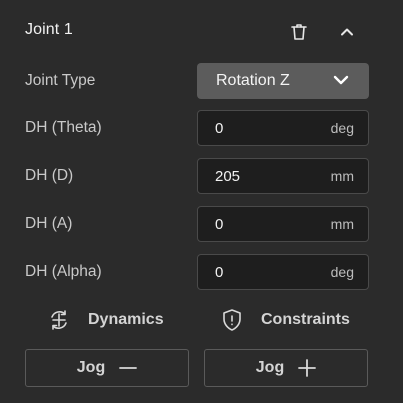  I want to click on dh-alpha-field: deg, so click(283, 272).